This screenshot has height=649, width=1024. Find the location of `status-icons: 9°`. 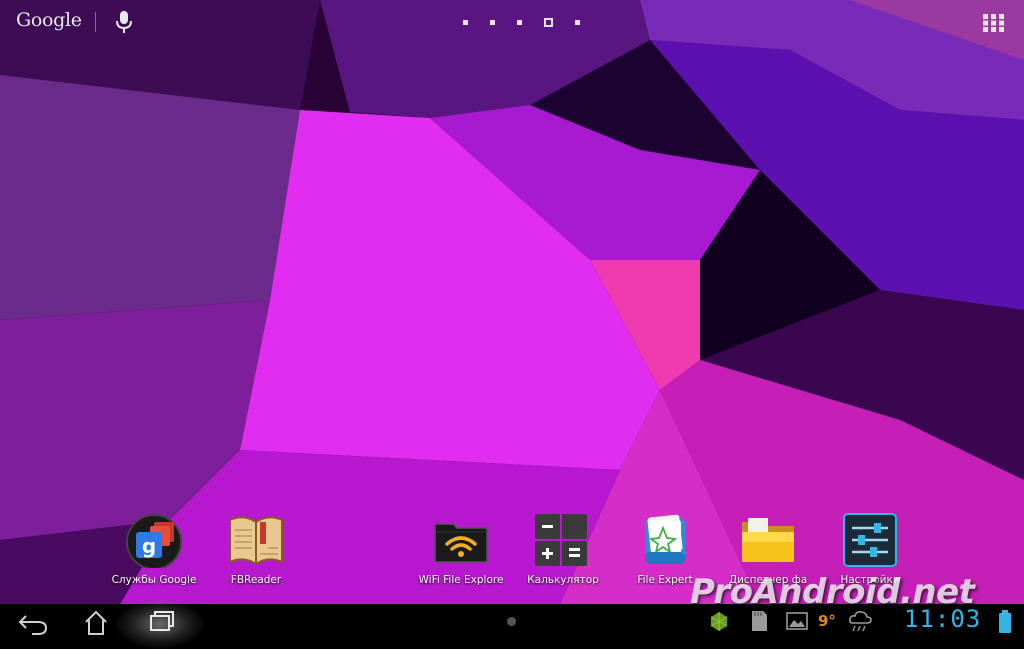

status-icons: 9° is located at coordinates (790, 621).